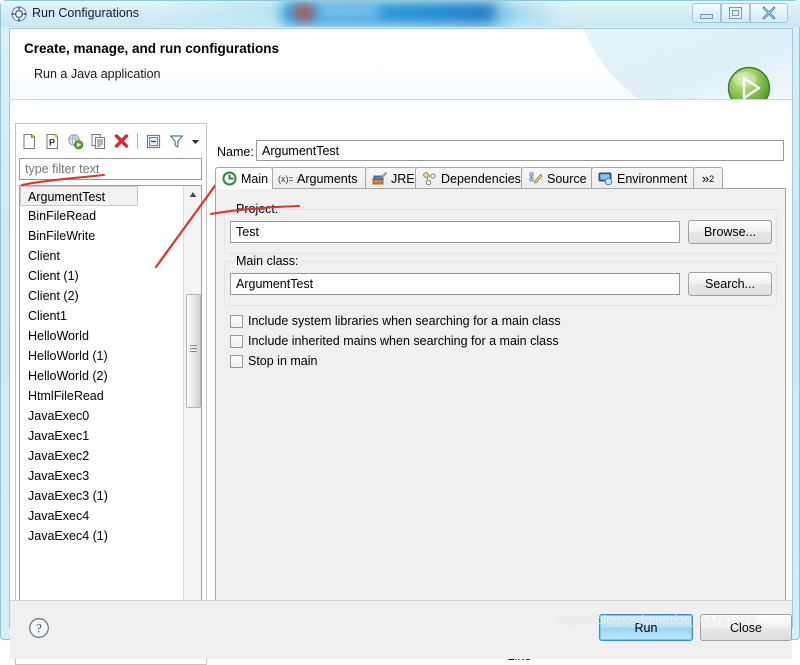  I want to click on tab-source: Source, so click(557, 178).